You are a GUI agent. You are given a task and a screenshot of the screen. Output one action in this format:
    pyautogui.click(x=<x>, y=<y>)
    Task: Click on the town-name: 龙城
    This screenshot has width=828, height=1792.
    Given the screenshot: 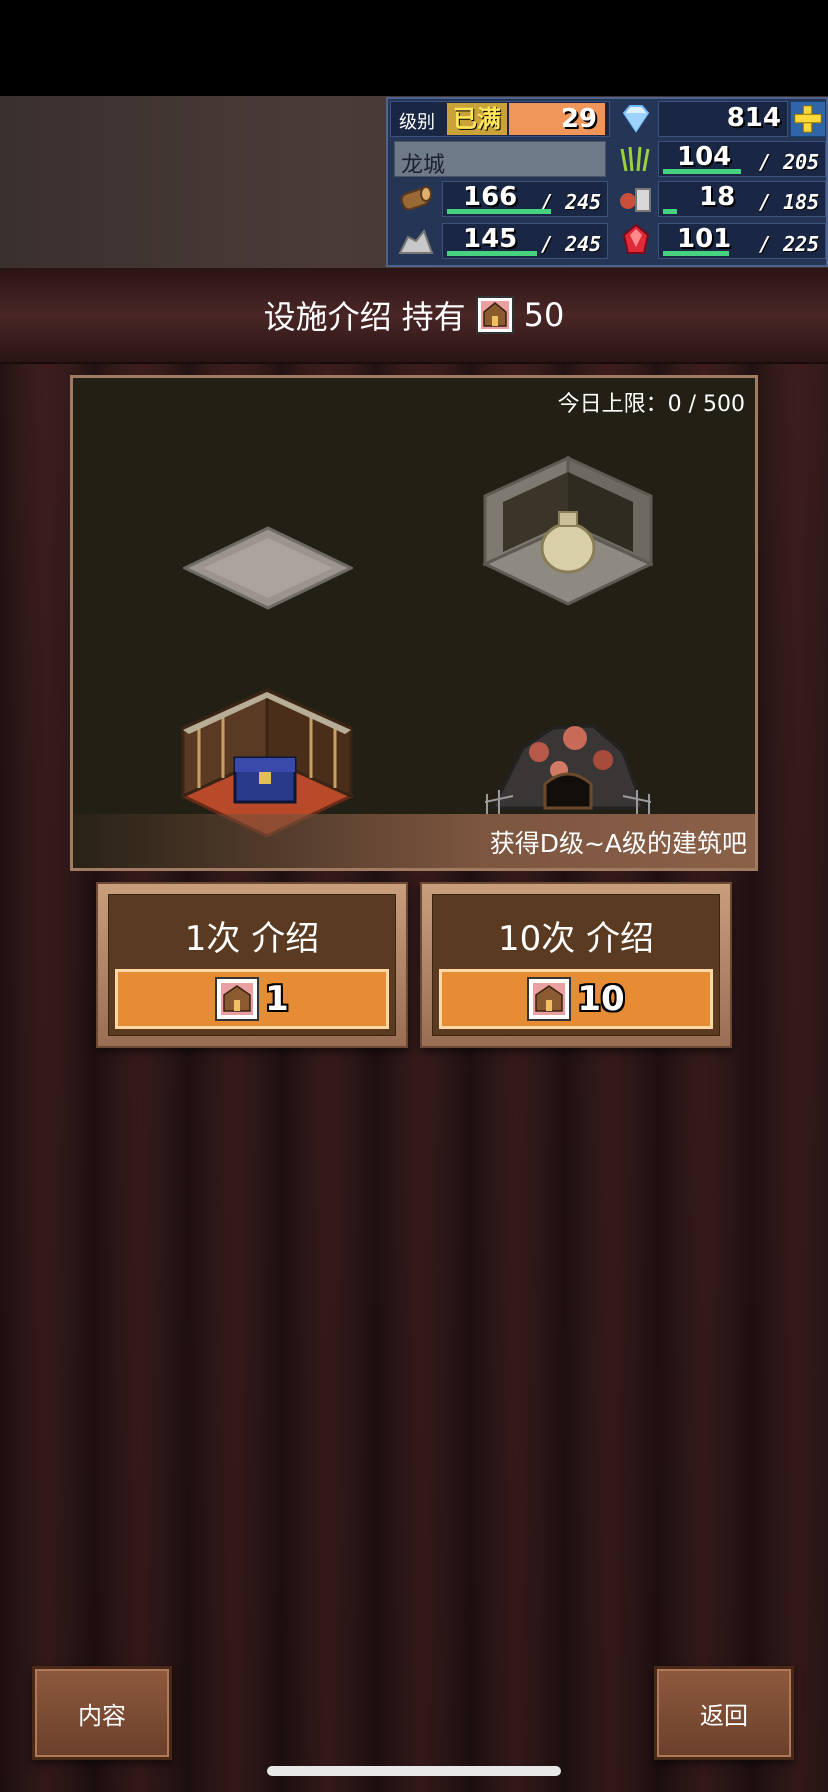 What is the action you would take?
    pyautogui.click(x=423, y=165)
    